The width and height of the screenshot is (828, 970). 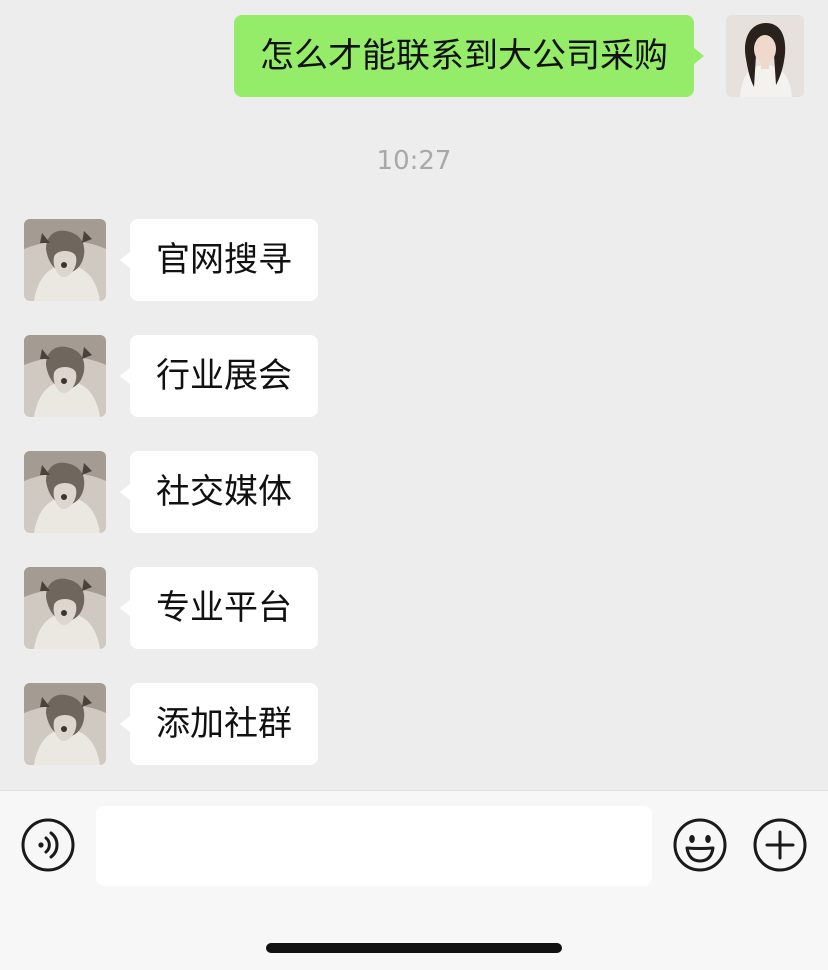 What do you see at coordinates (224, 260) in the screenshot?
I see `incoming-message-text: 官网搜寻` at bounding box center [224, 260].